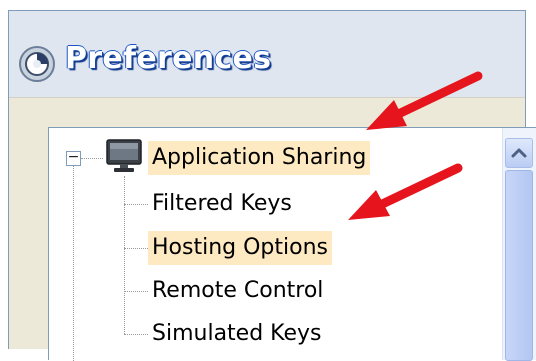  Describe the element at coordinates (124, 155) in the screenshot. I see `monitor-icon` at that location.